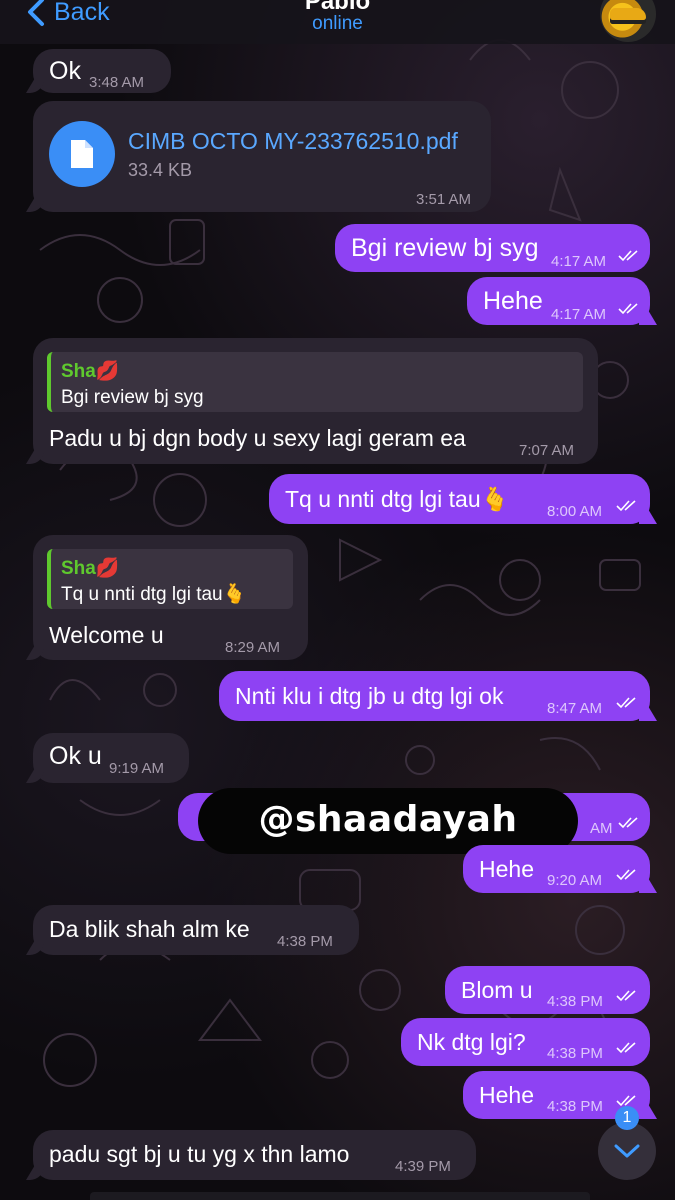 The image size is (675, 1200). I want to click on chevron-down-icon, so click(627, 1151).